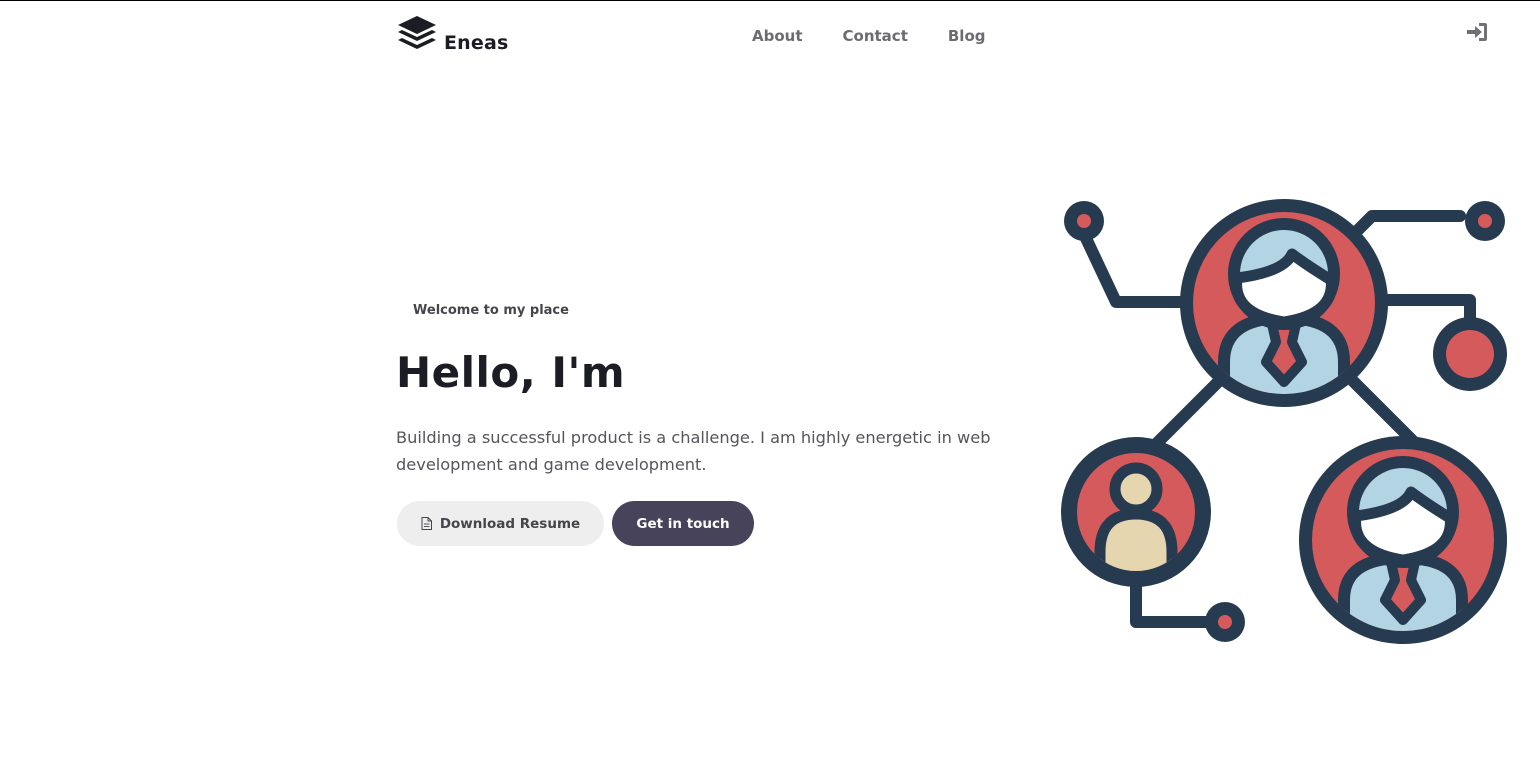  What do you see at coordinates (491, 310) in the screenshot?
I see `welcome-eyebrow: Welcome to my place` at bounding box center [491, 310].